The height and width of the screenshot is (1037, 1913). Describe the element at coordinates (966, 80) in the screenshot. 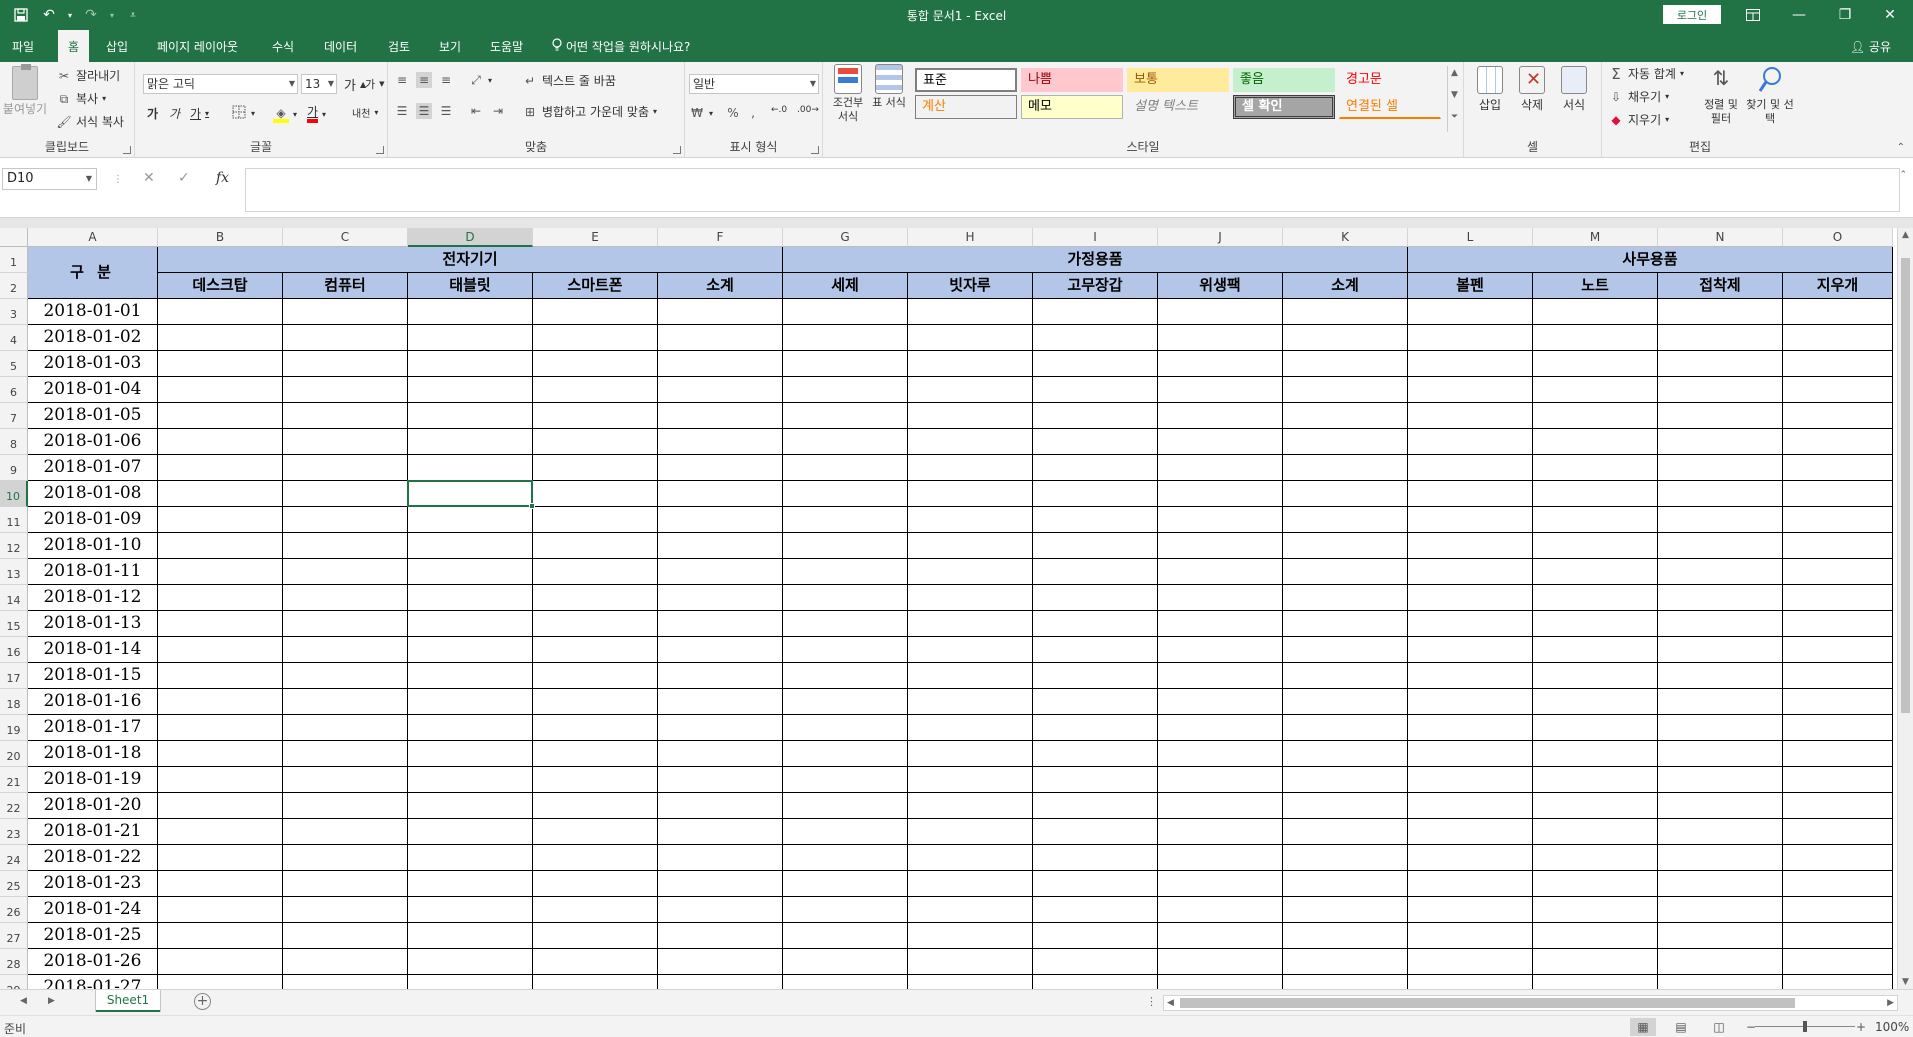

I see `cell-style-item: 표준` at that location.